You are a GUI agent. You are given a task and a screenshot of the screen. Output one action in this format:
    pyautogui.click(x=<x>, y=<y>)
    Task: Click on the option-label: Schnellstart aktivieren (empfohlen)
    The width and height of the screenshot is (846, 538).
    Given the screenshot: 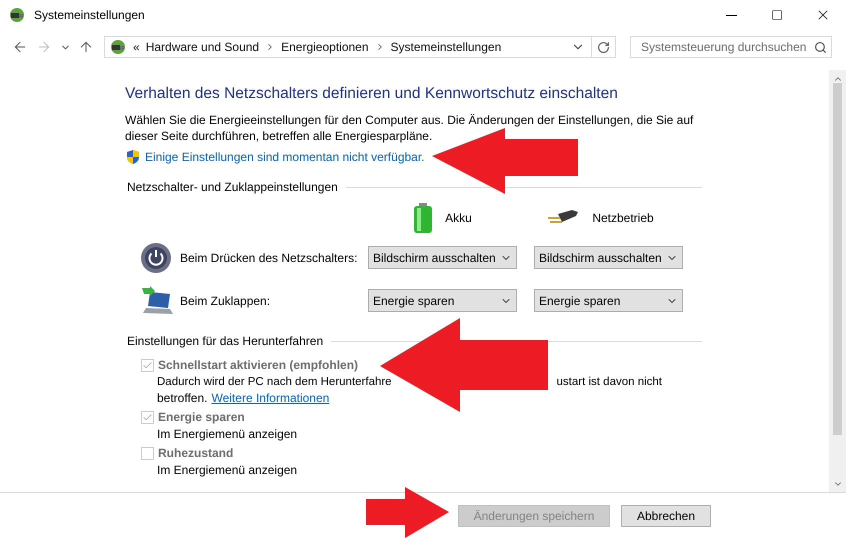 What is the action you would take?
    pyautogui.click(x=258, y=365)
    